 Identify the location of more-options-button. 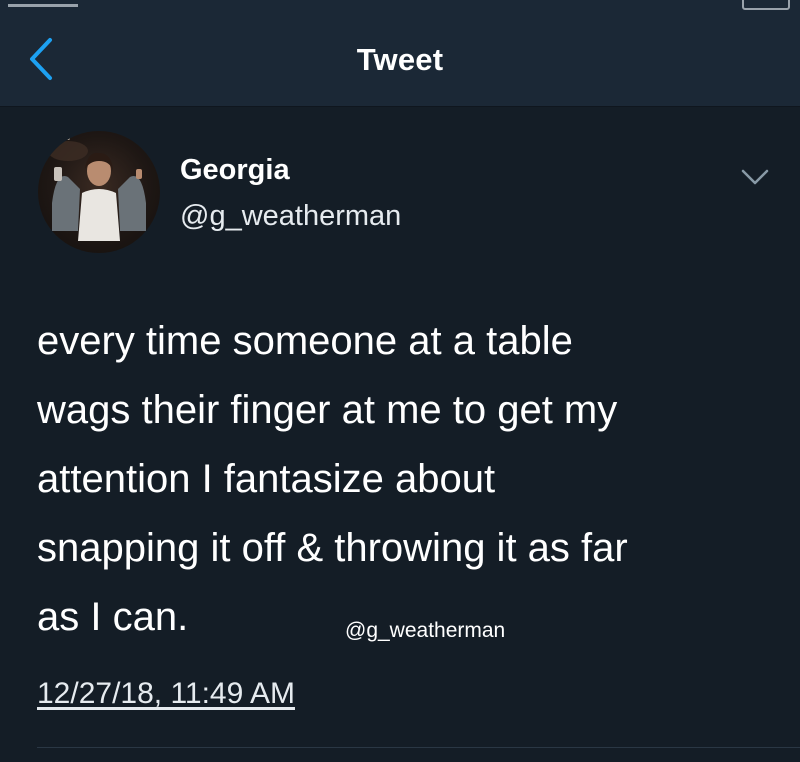
(755, 177).